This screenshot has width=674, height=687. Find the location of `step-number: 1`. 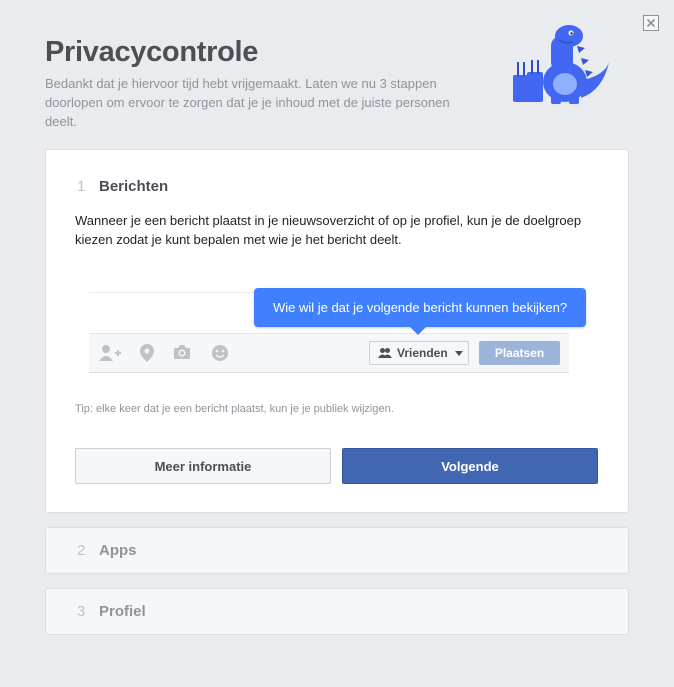

step-number: 1 is located at coordinates (81, 186).